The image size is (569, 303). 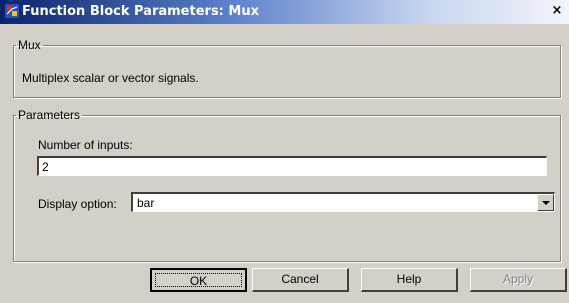 I want to click on chevron-down-icon, so click(x=546, y=203).